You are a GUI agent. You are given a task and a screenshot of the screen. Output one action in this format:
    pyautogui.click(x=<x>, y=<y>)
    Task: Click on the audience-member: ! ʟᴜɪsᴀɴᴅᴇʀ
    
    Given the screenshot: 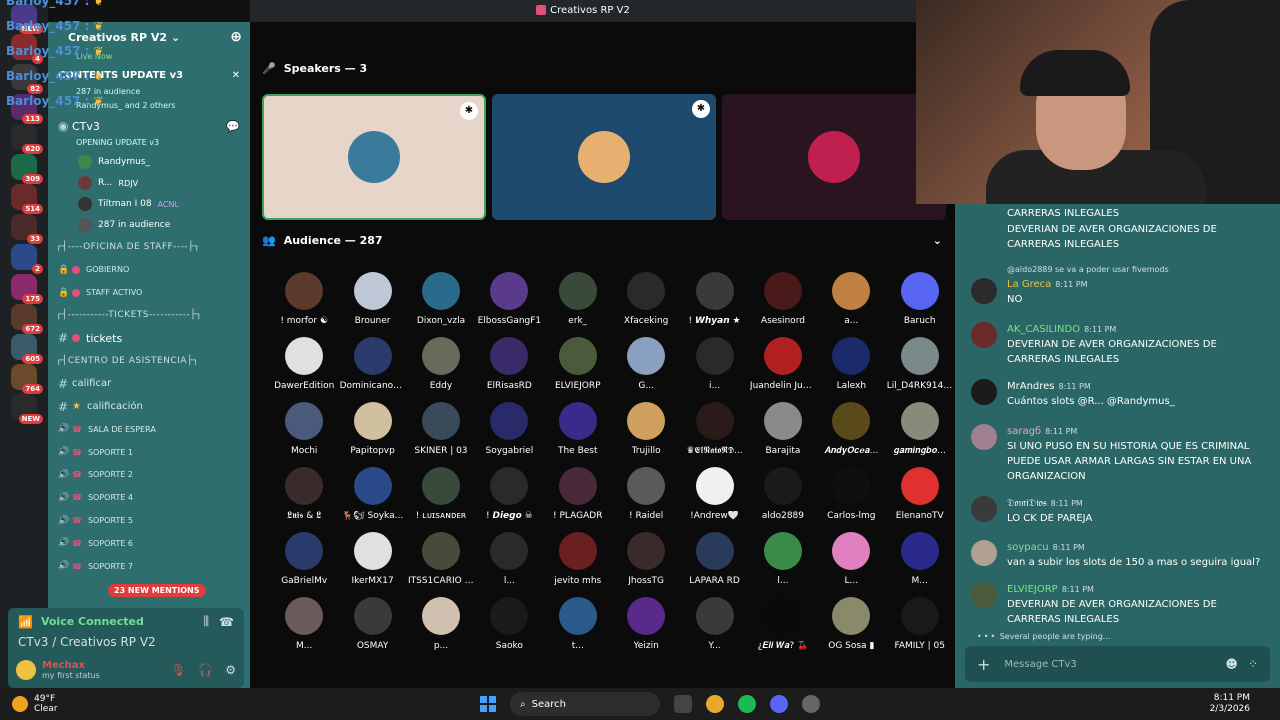 What is the action you would take?
    pyautogui.click(x=441, y=495)
    